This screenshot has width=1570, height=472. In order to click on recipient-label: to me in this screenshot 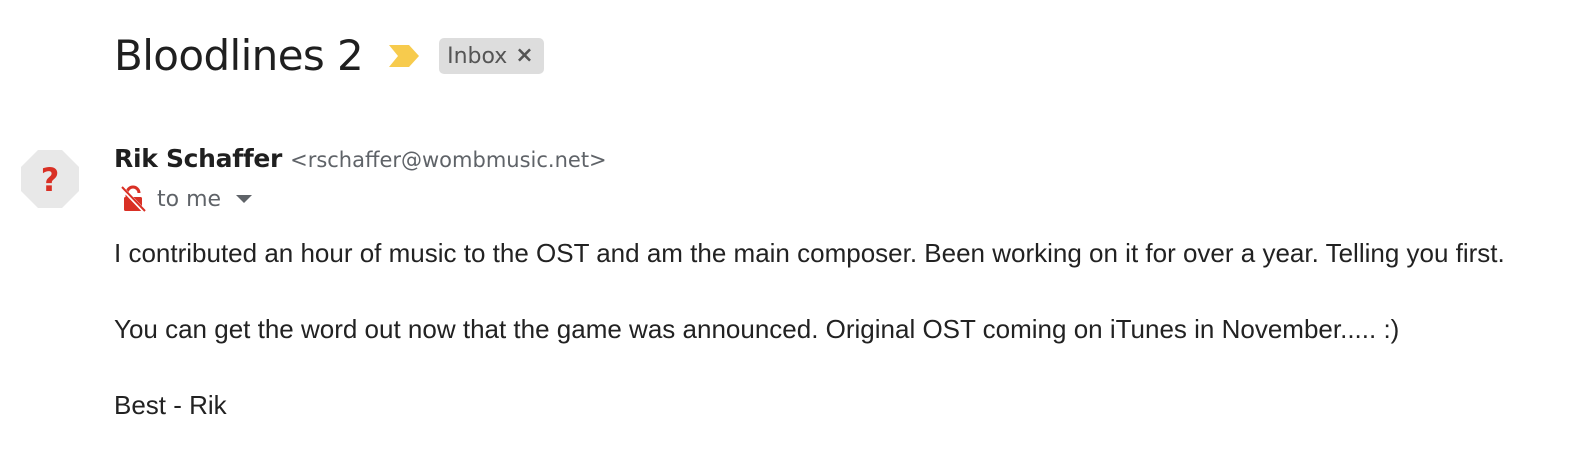, I will do `click(189, 199)`.